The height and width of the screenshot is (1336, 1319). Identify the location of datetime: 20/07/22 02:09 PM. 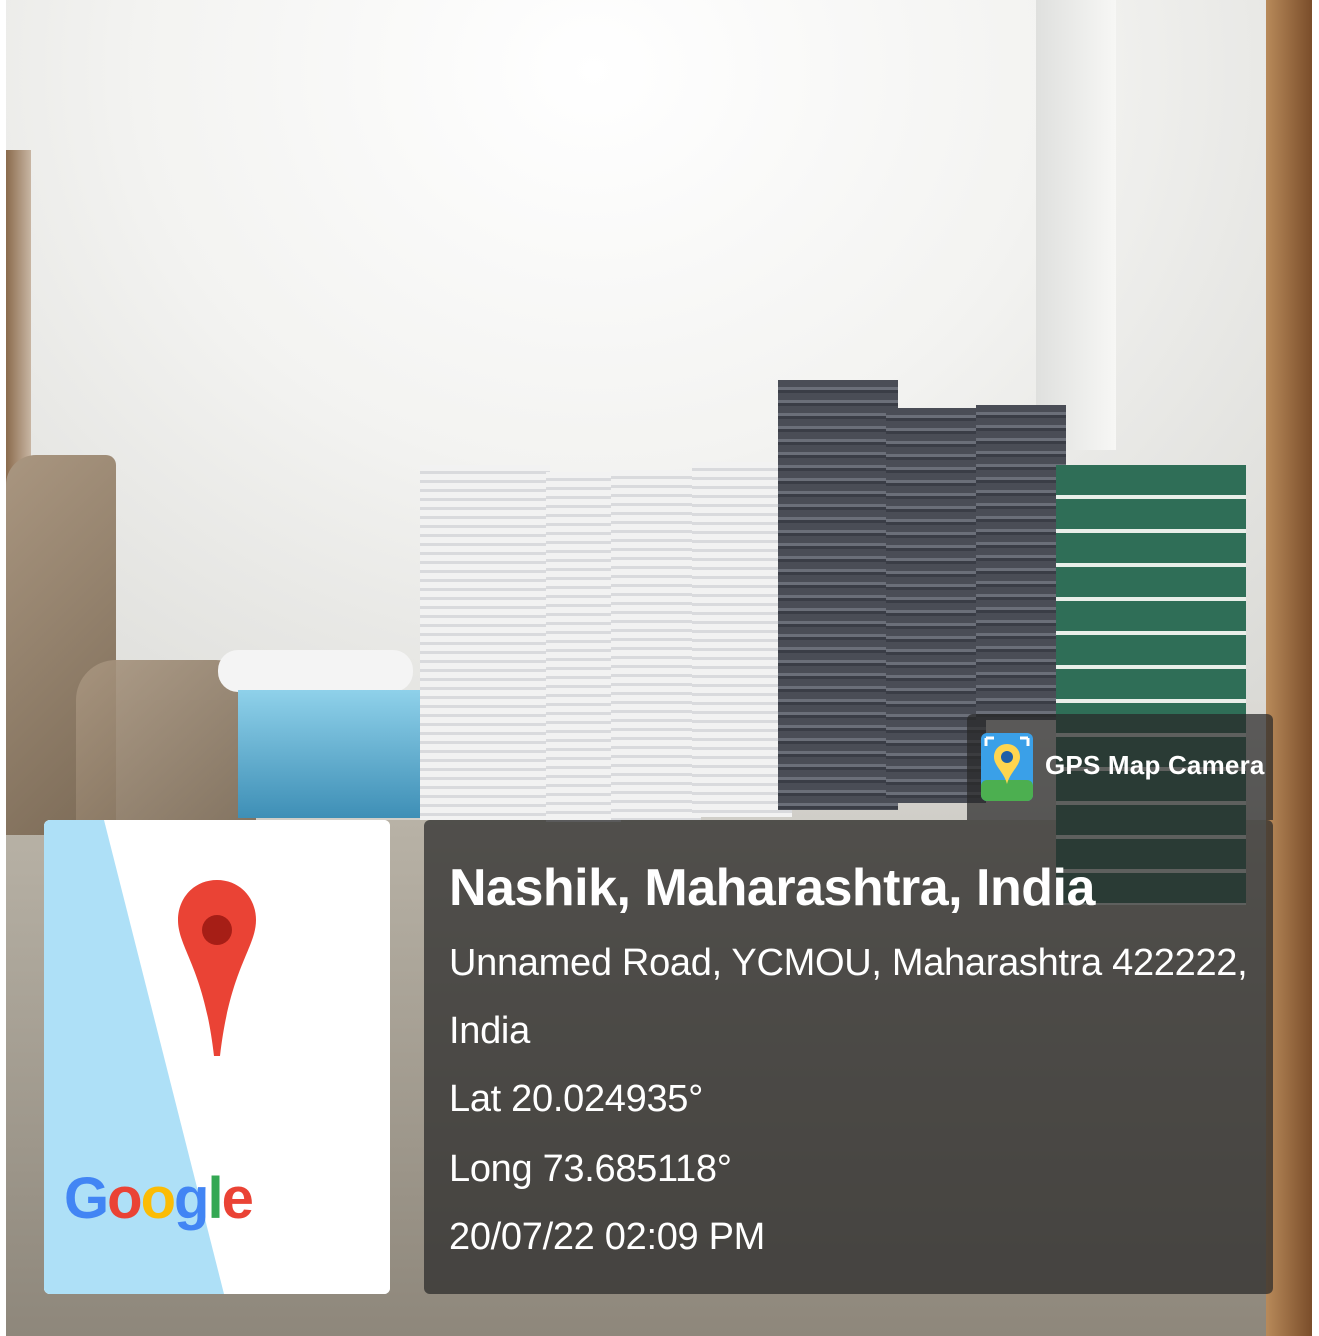
(607, 1237).